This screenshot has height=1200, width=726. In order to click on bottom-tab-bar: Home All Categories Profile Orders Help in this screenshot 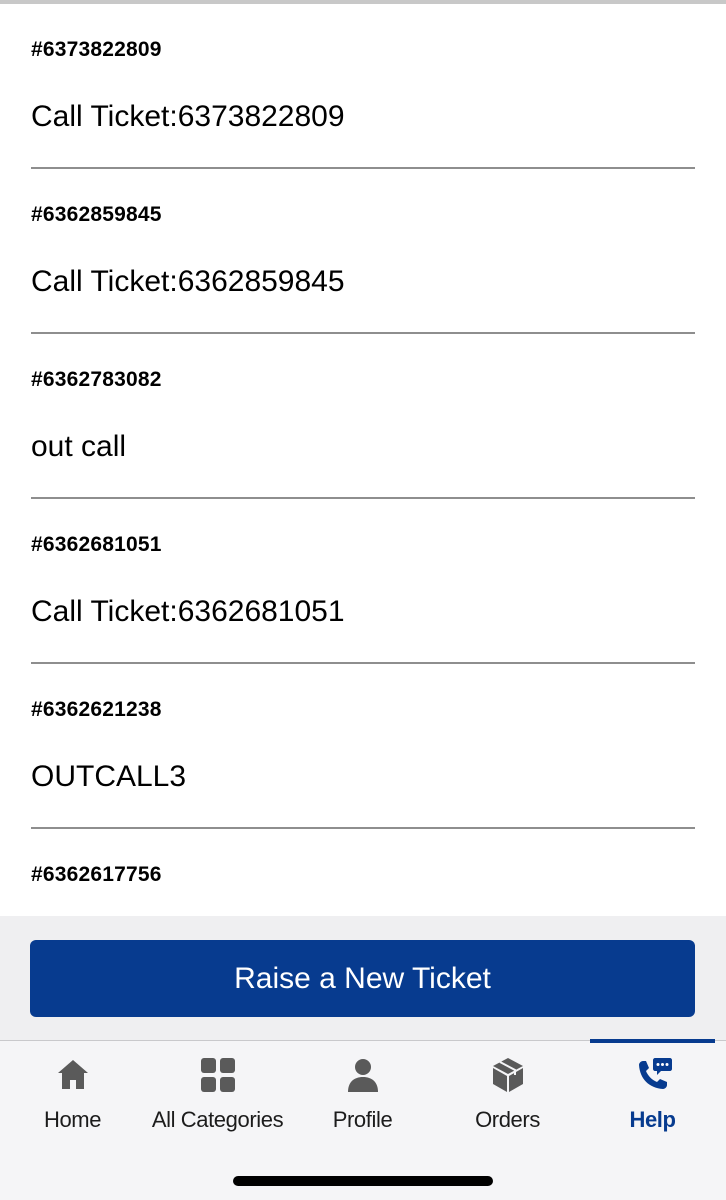, I will do `click(363, 1119)`.